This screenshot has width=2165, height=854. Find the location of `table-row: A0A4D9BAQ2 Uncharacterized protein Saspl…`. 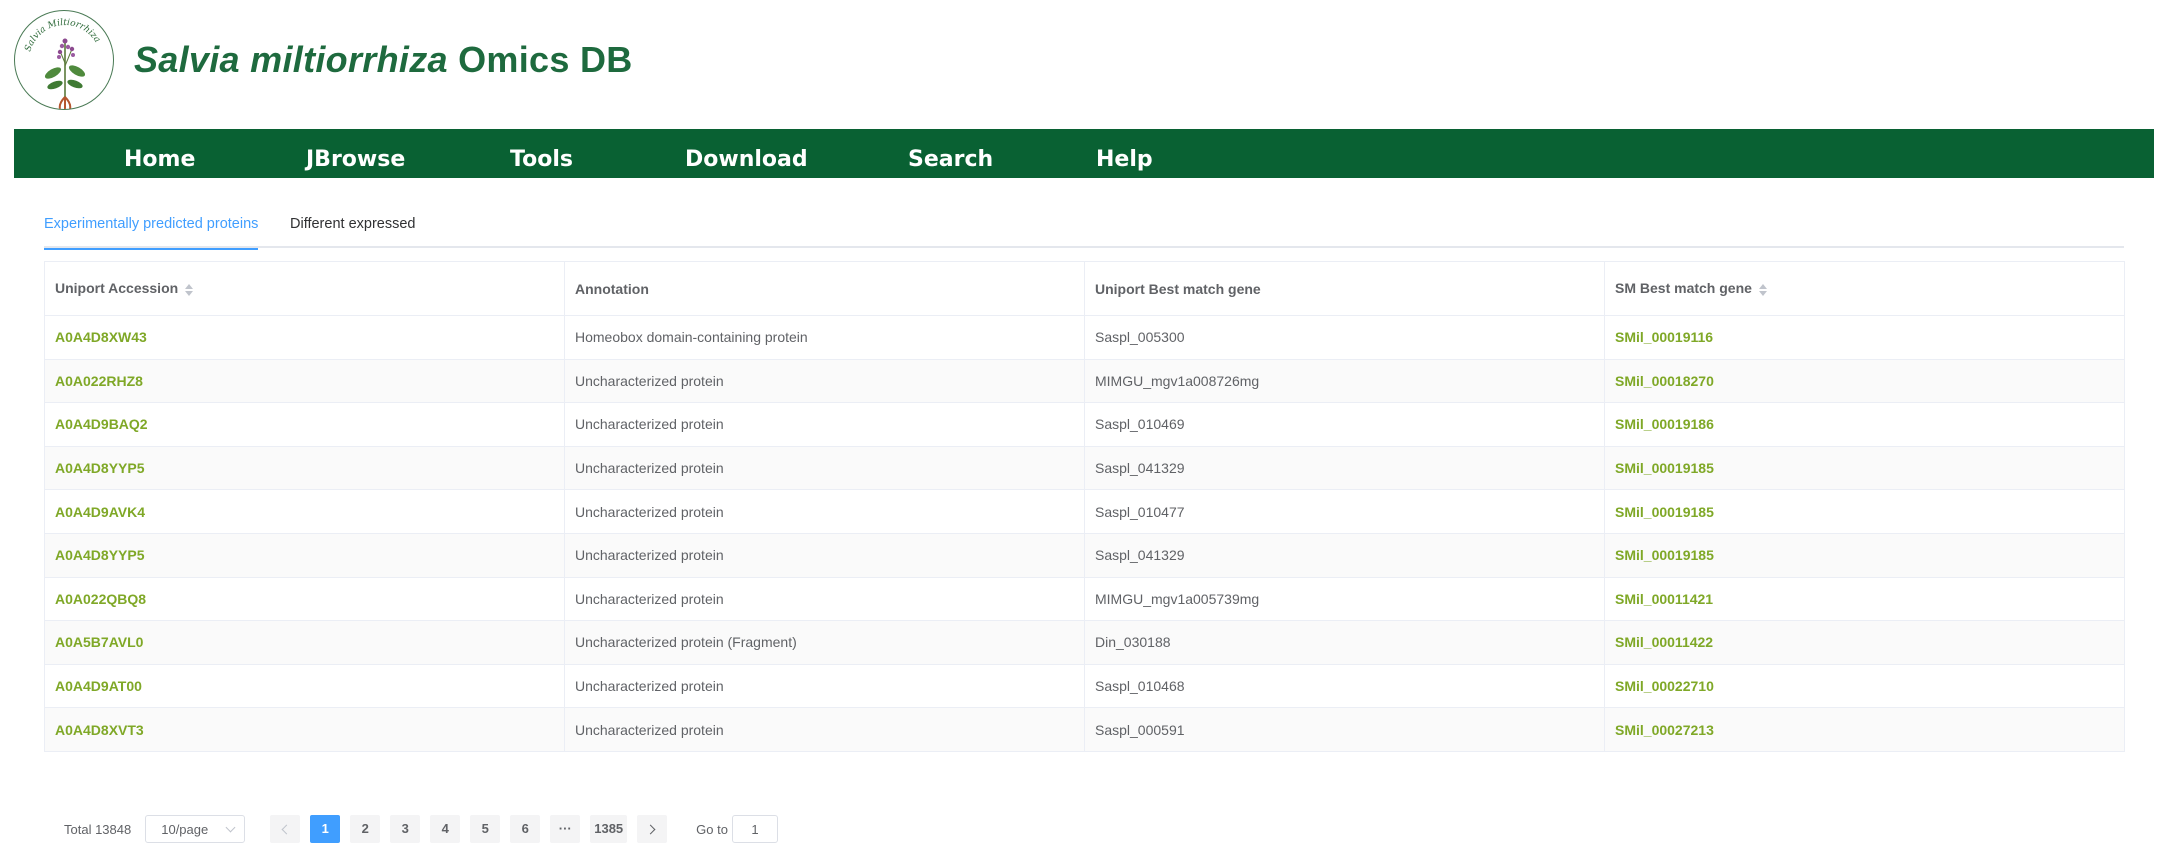

table-row: A0A4D9BAQ2 Uncharacterized protein Saspl… is located at coordinates (1084, 424).